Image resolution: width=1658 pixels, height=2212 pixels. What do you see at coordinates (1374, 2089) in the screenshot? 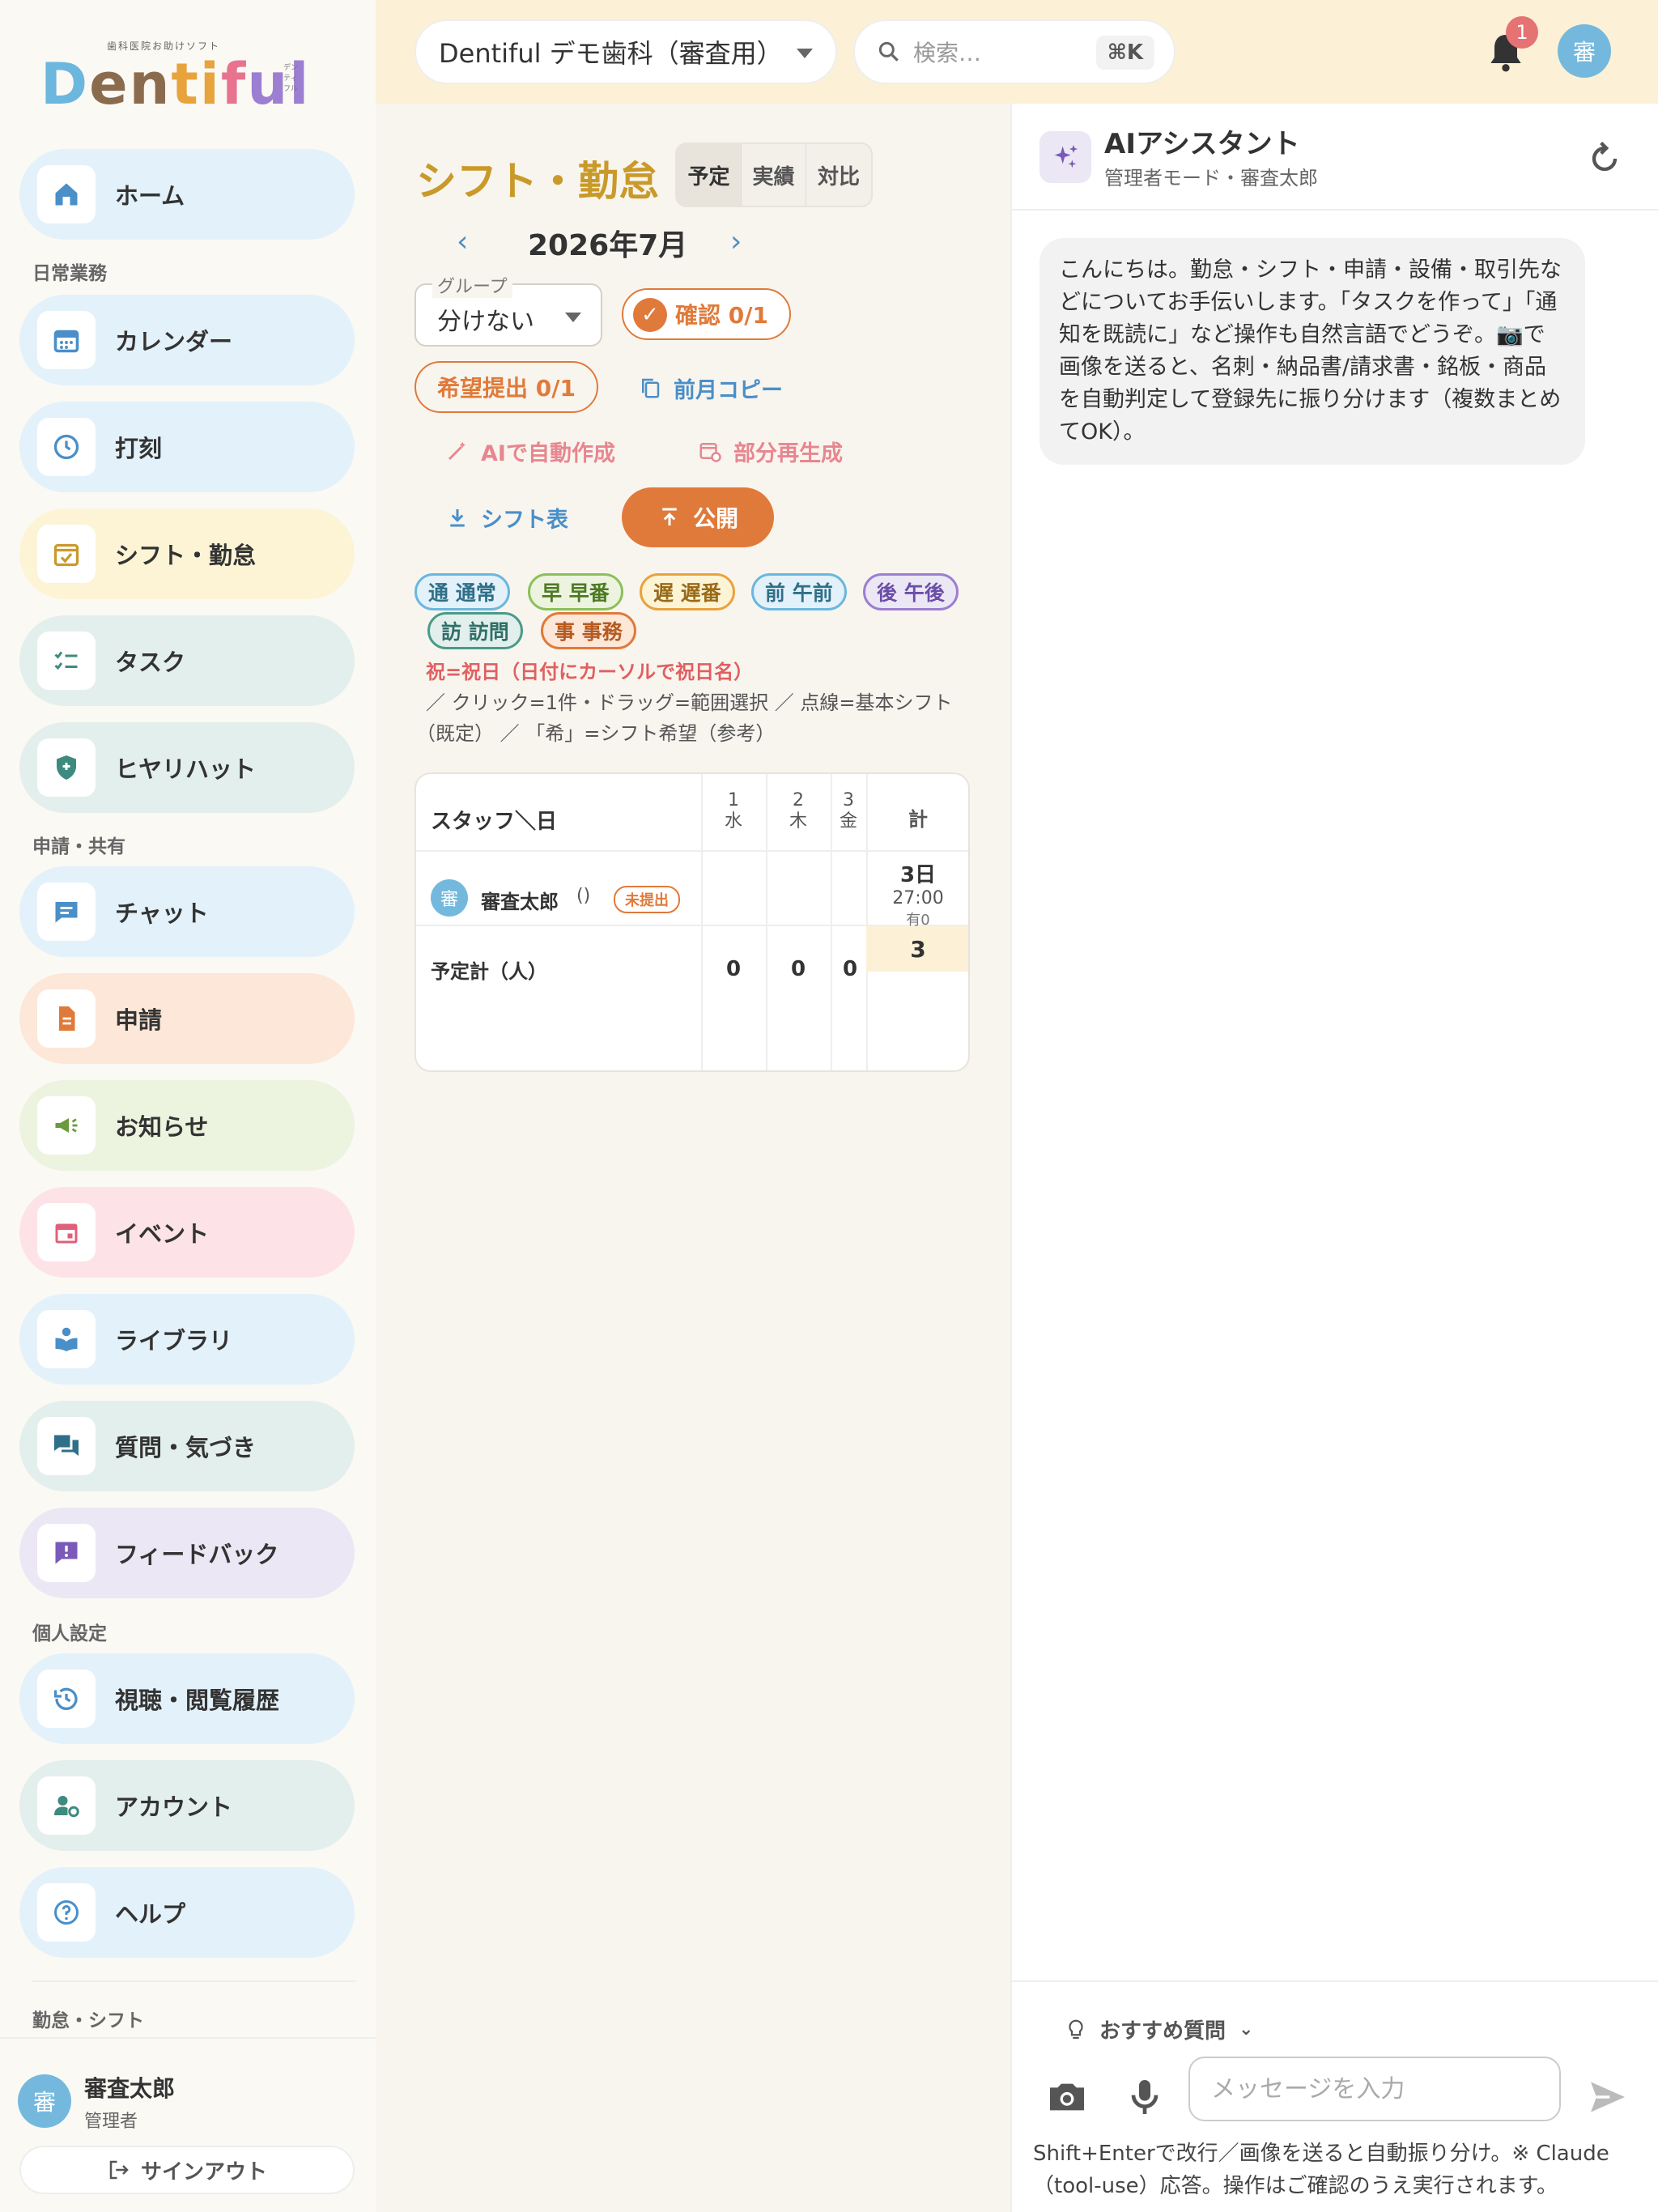
I see `message-input` at bounding box center [1374, 2089].